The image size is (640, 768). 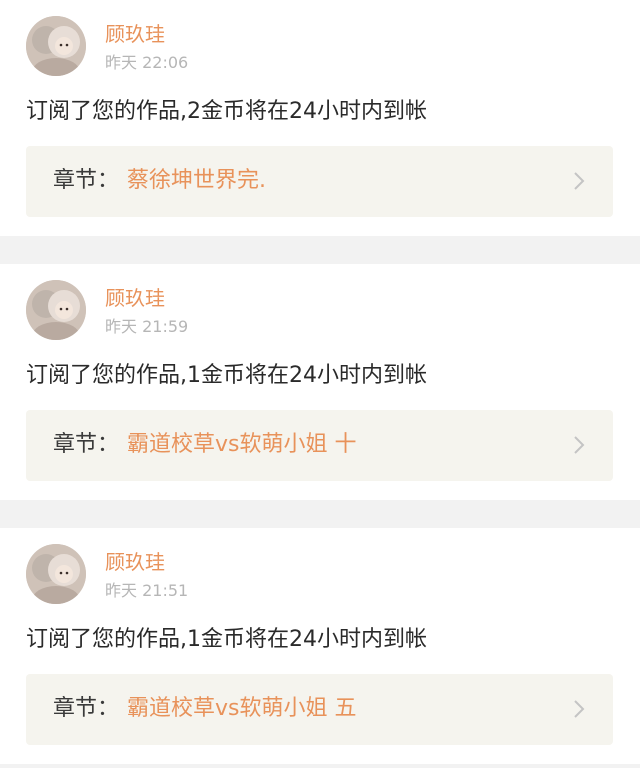 I want to click on chapter-title: 霸道校草vs软萌小姐 十, so click(x=242, y=444).